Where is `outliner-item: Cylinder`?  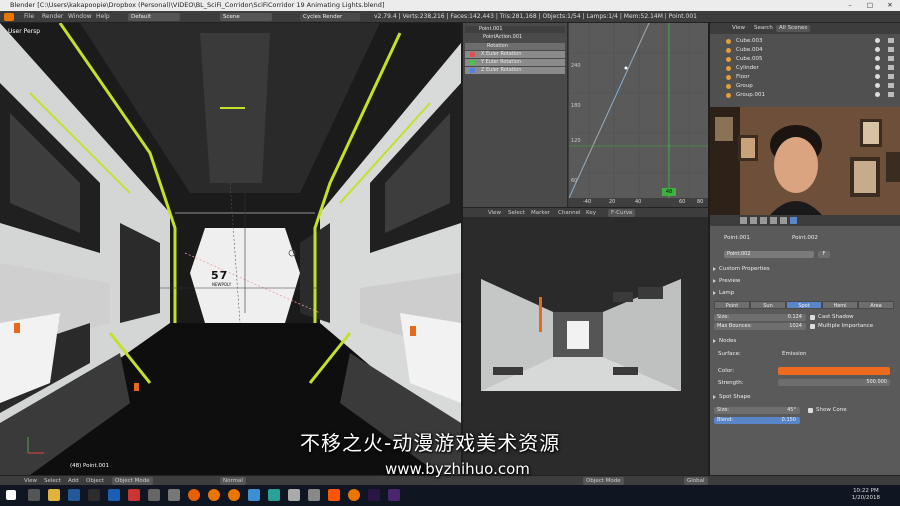
outliner-item: Cylinder is located at coordinates (810, 68).